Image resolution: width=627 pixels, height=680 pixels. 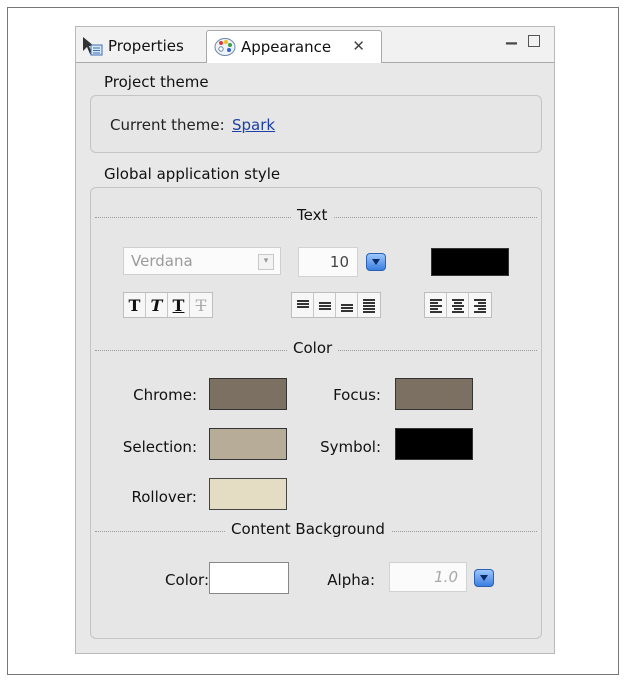 I want to click on strikethrough-button: T, so click(x=201, y=305).